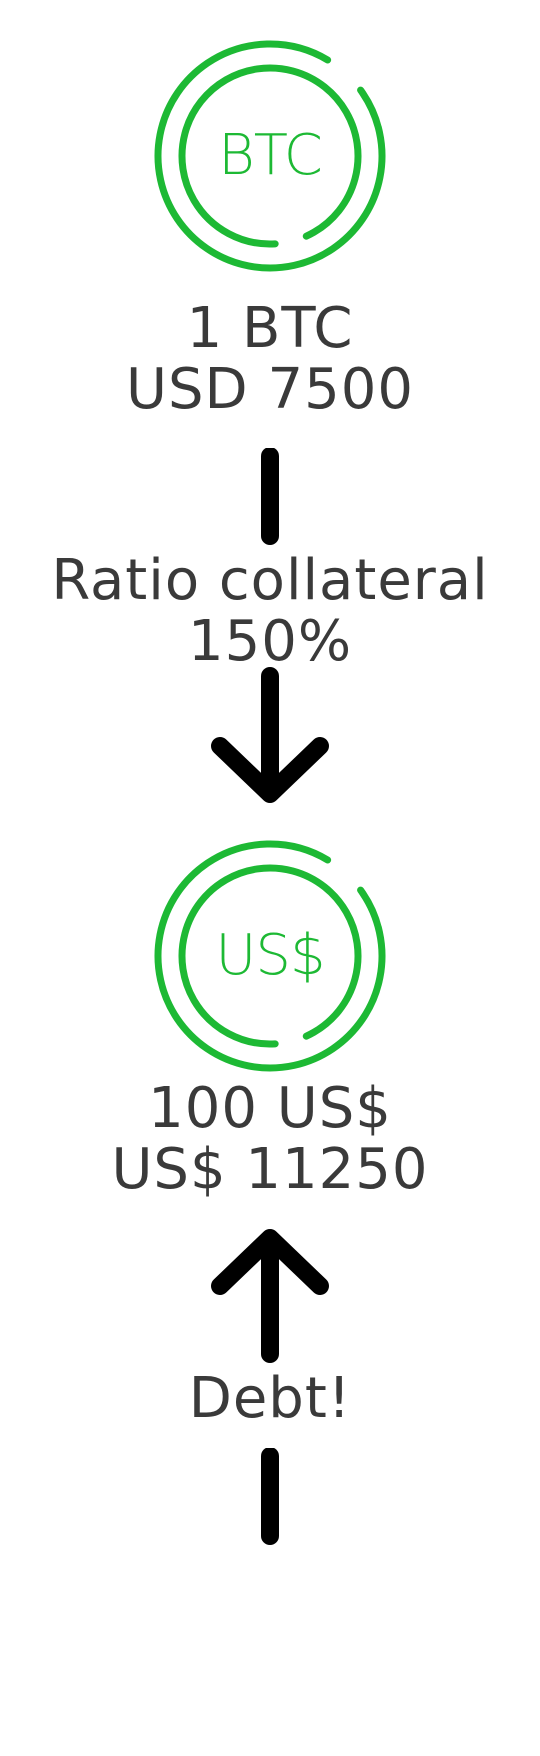  I want to click on btc-coin-label: BTC, so click(270, 155).